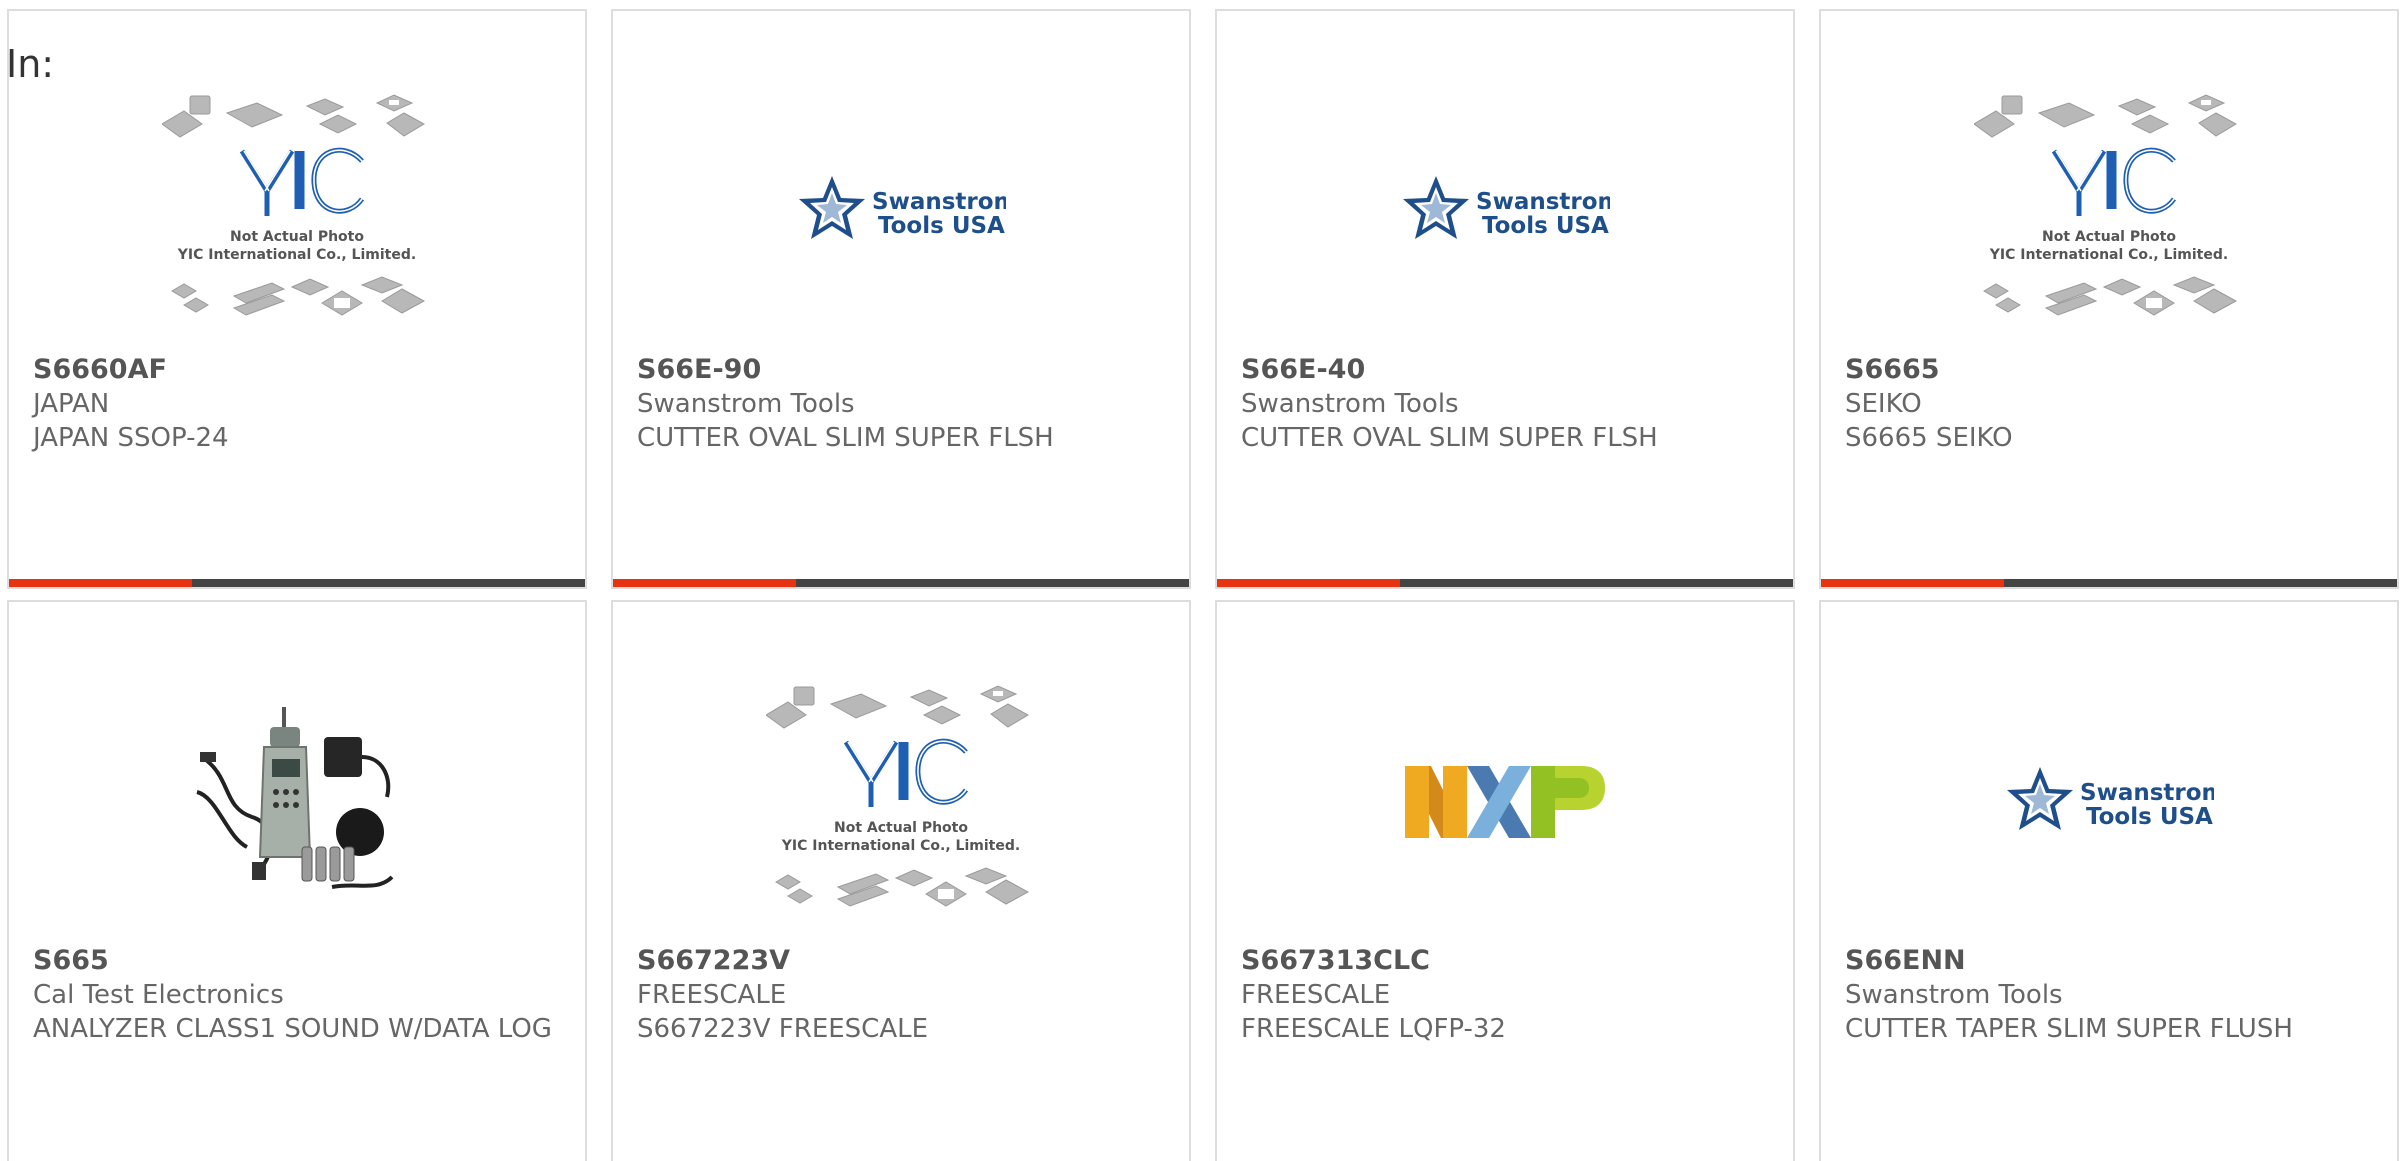 This screenshot has height=1161, width=2400. Describe the element at coordinates (131, 438) in the screenshot. I see `description: JAPAN SSOP-24` at that location.